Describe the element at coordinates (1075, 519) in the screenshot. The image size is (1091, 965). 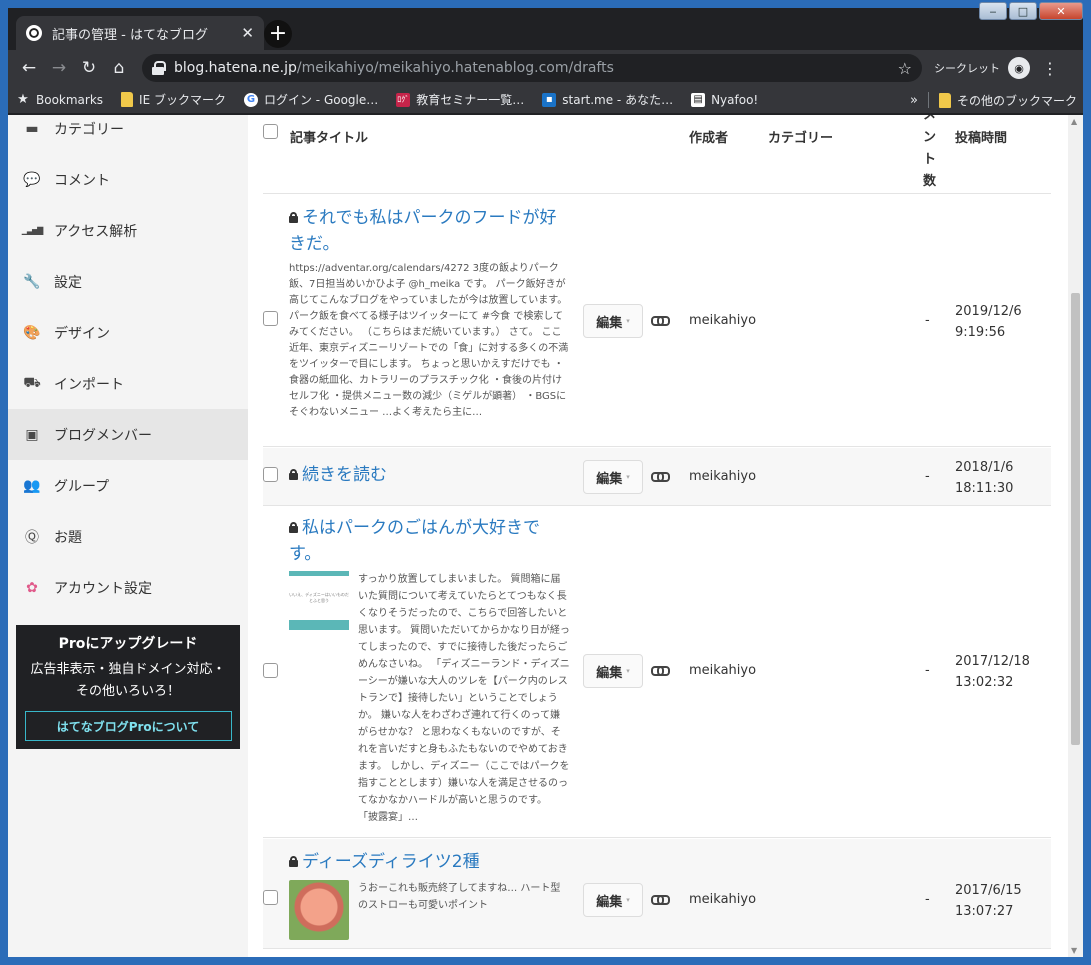
I see `scrollbar-thumb` at that location.